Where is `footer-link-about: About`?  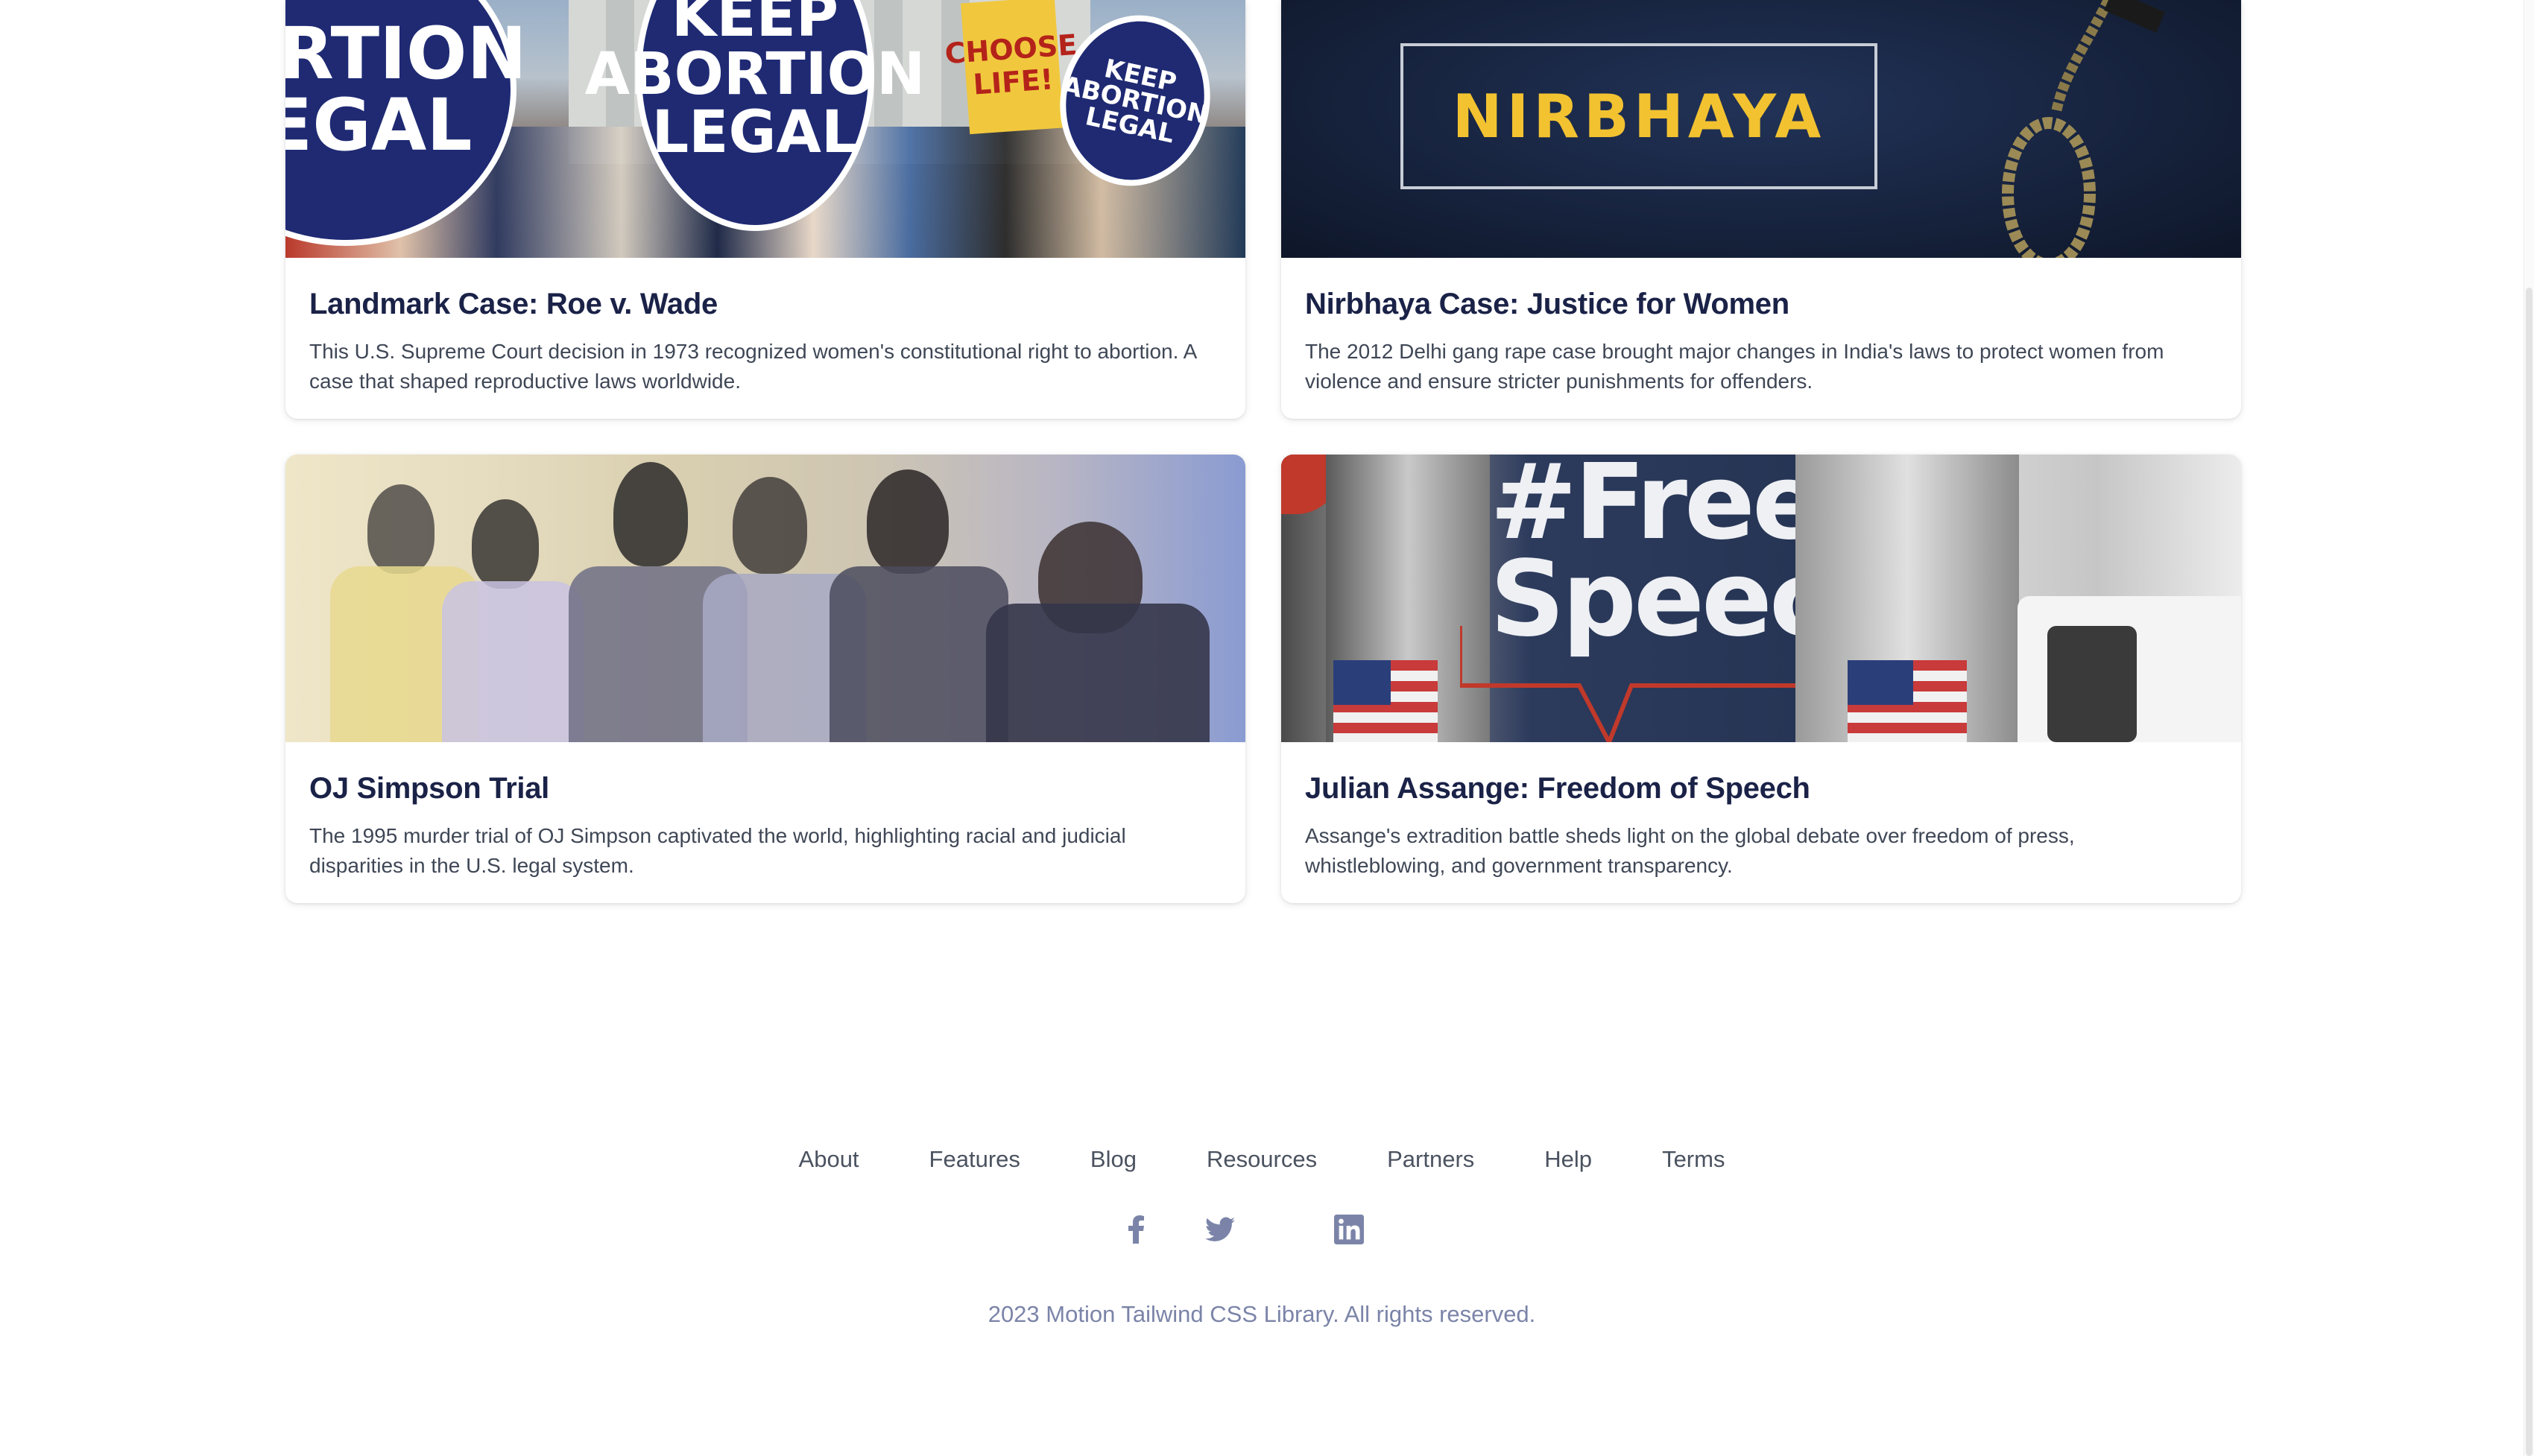 footer-link-about: About is located at coordinates (829, 1159).